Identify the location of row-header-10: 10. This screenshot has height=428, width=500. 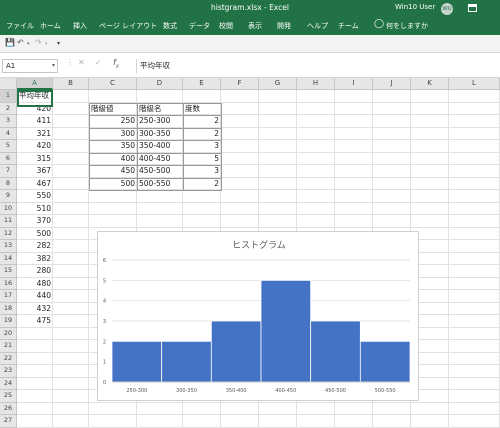
(8, 208).